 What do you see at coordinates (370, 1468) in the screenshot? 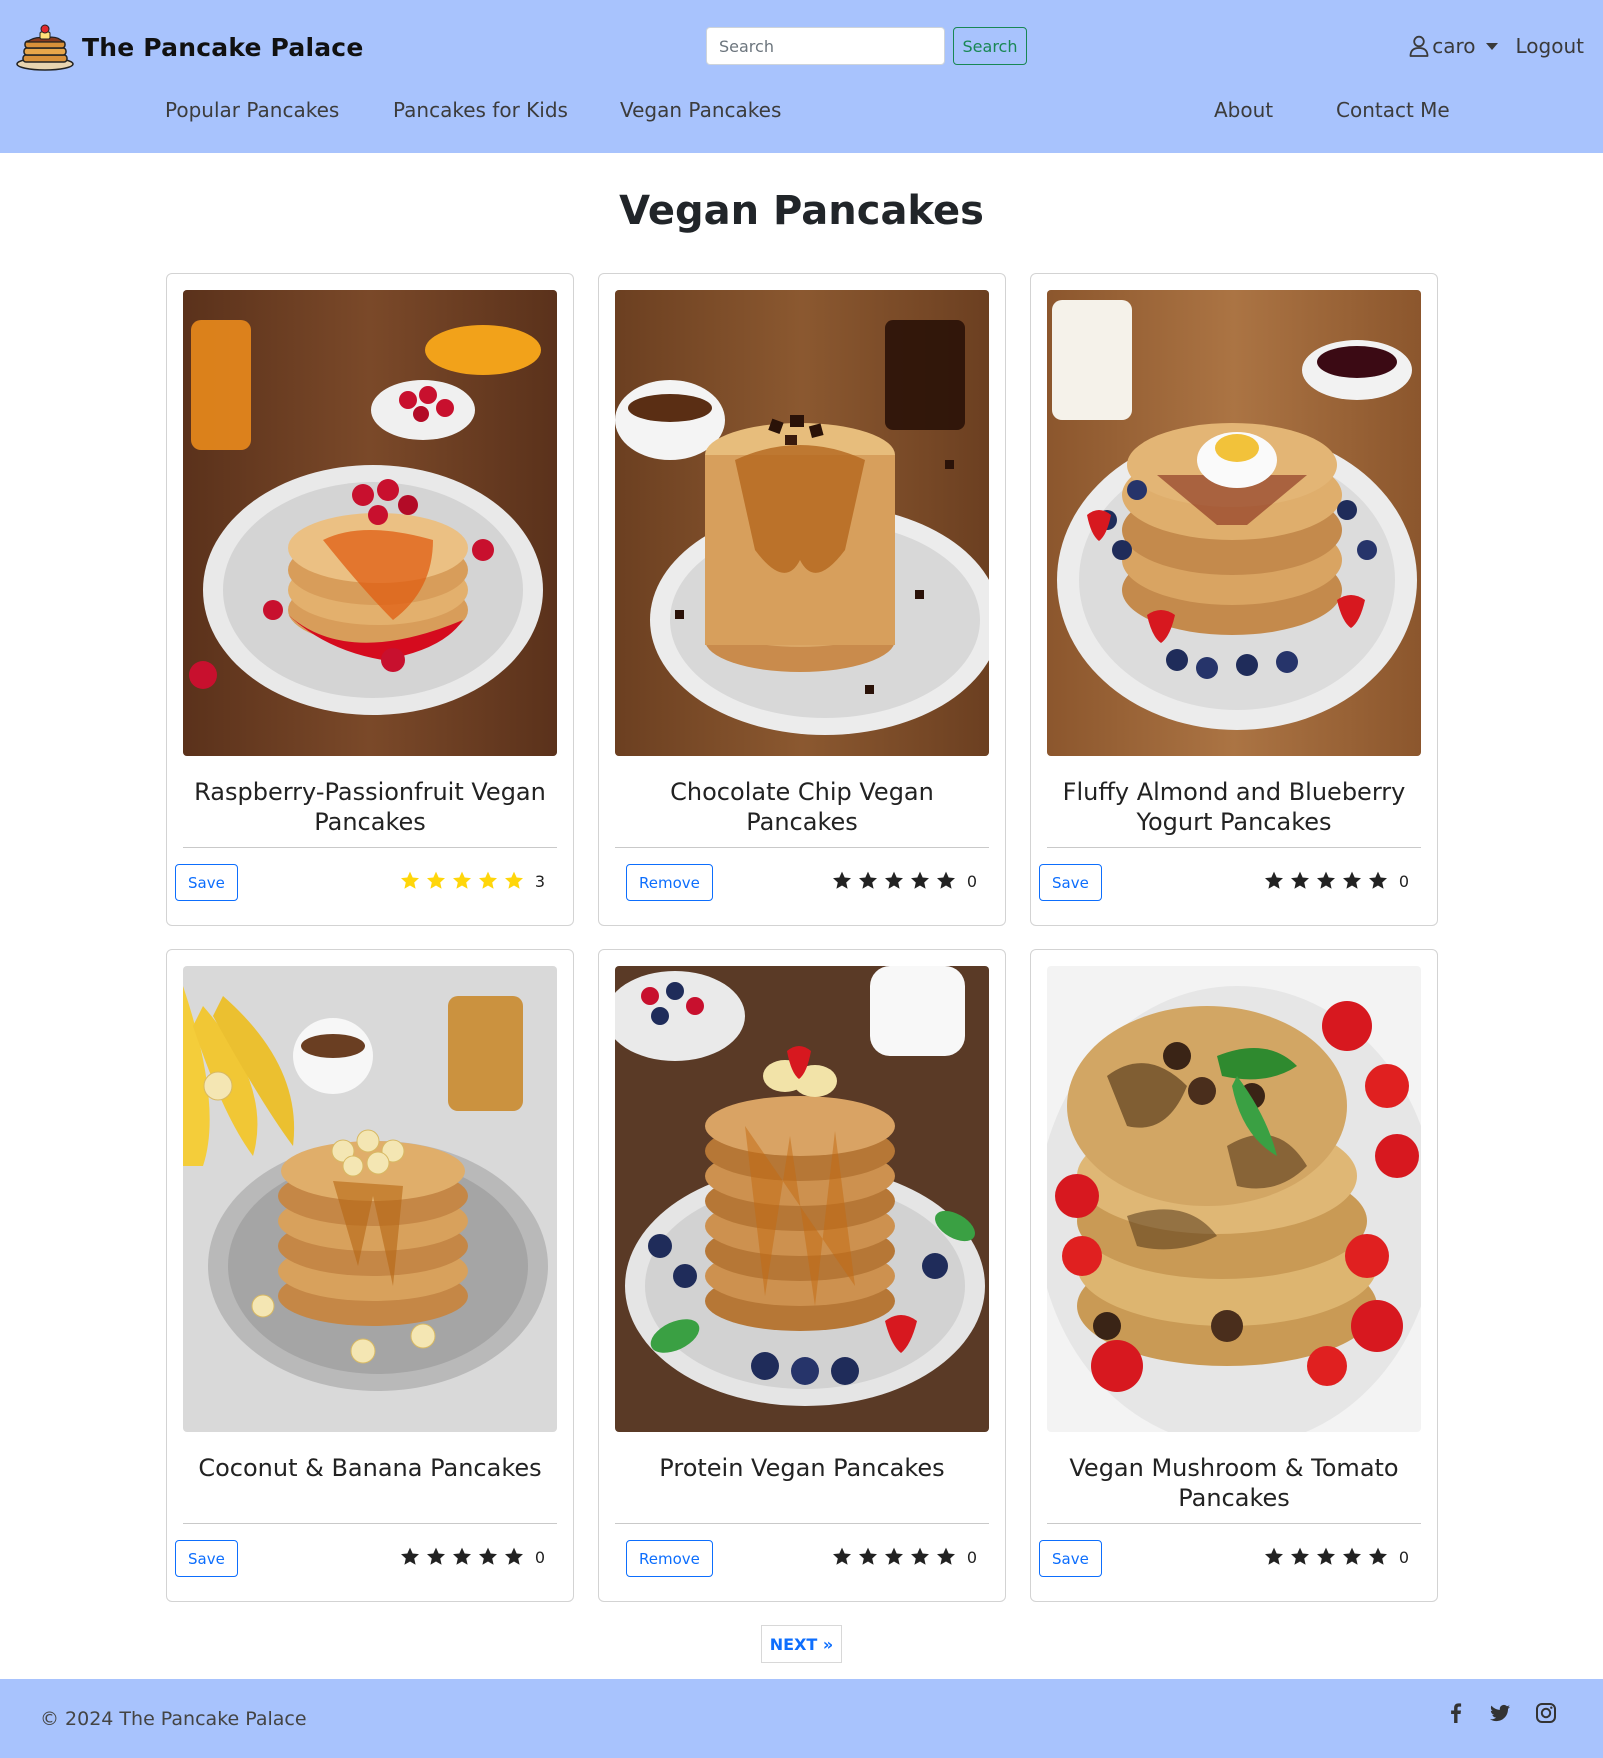
I see `recipe-title: Coconut & Banana Pancakes` at bounding box center [370, 1468].